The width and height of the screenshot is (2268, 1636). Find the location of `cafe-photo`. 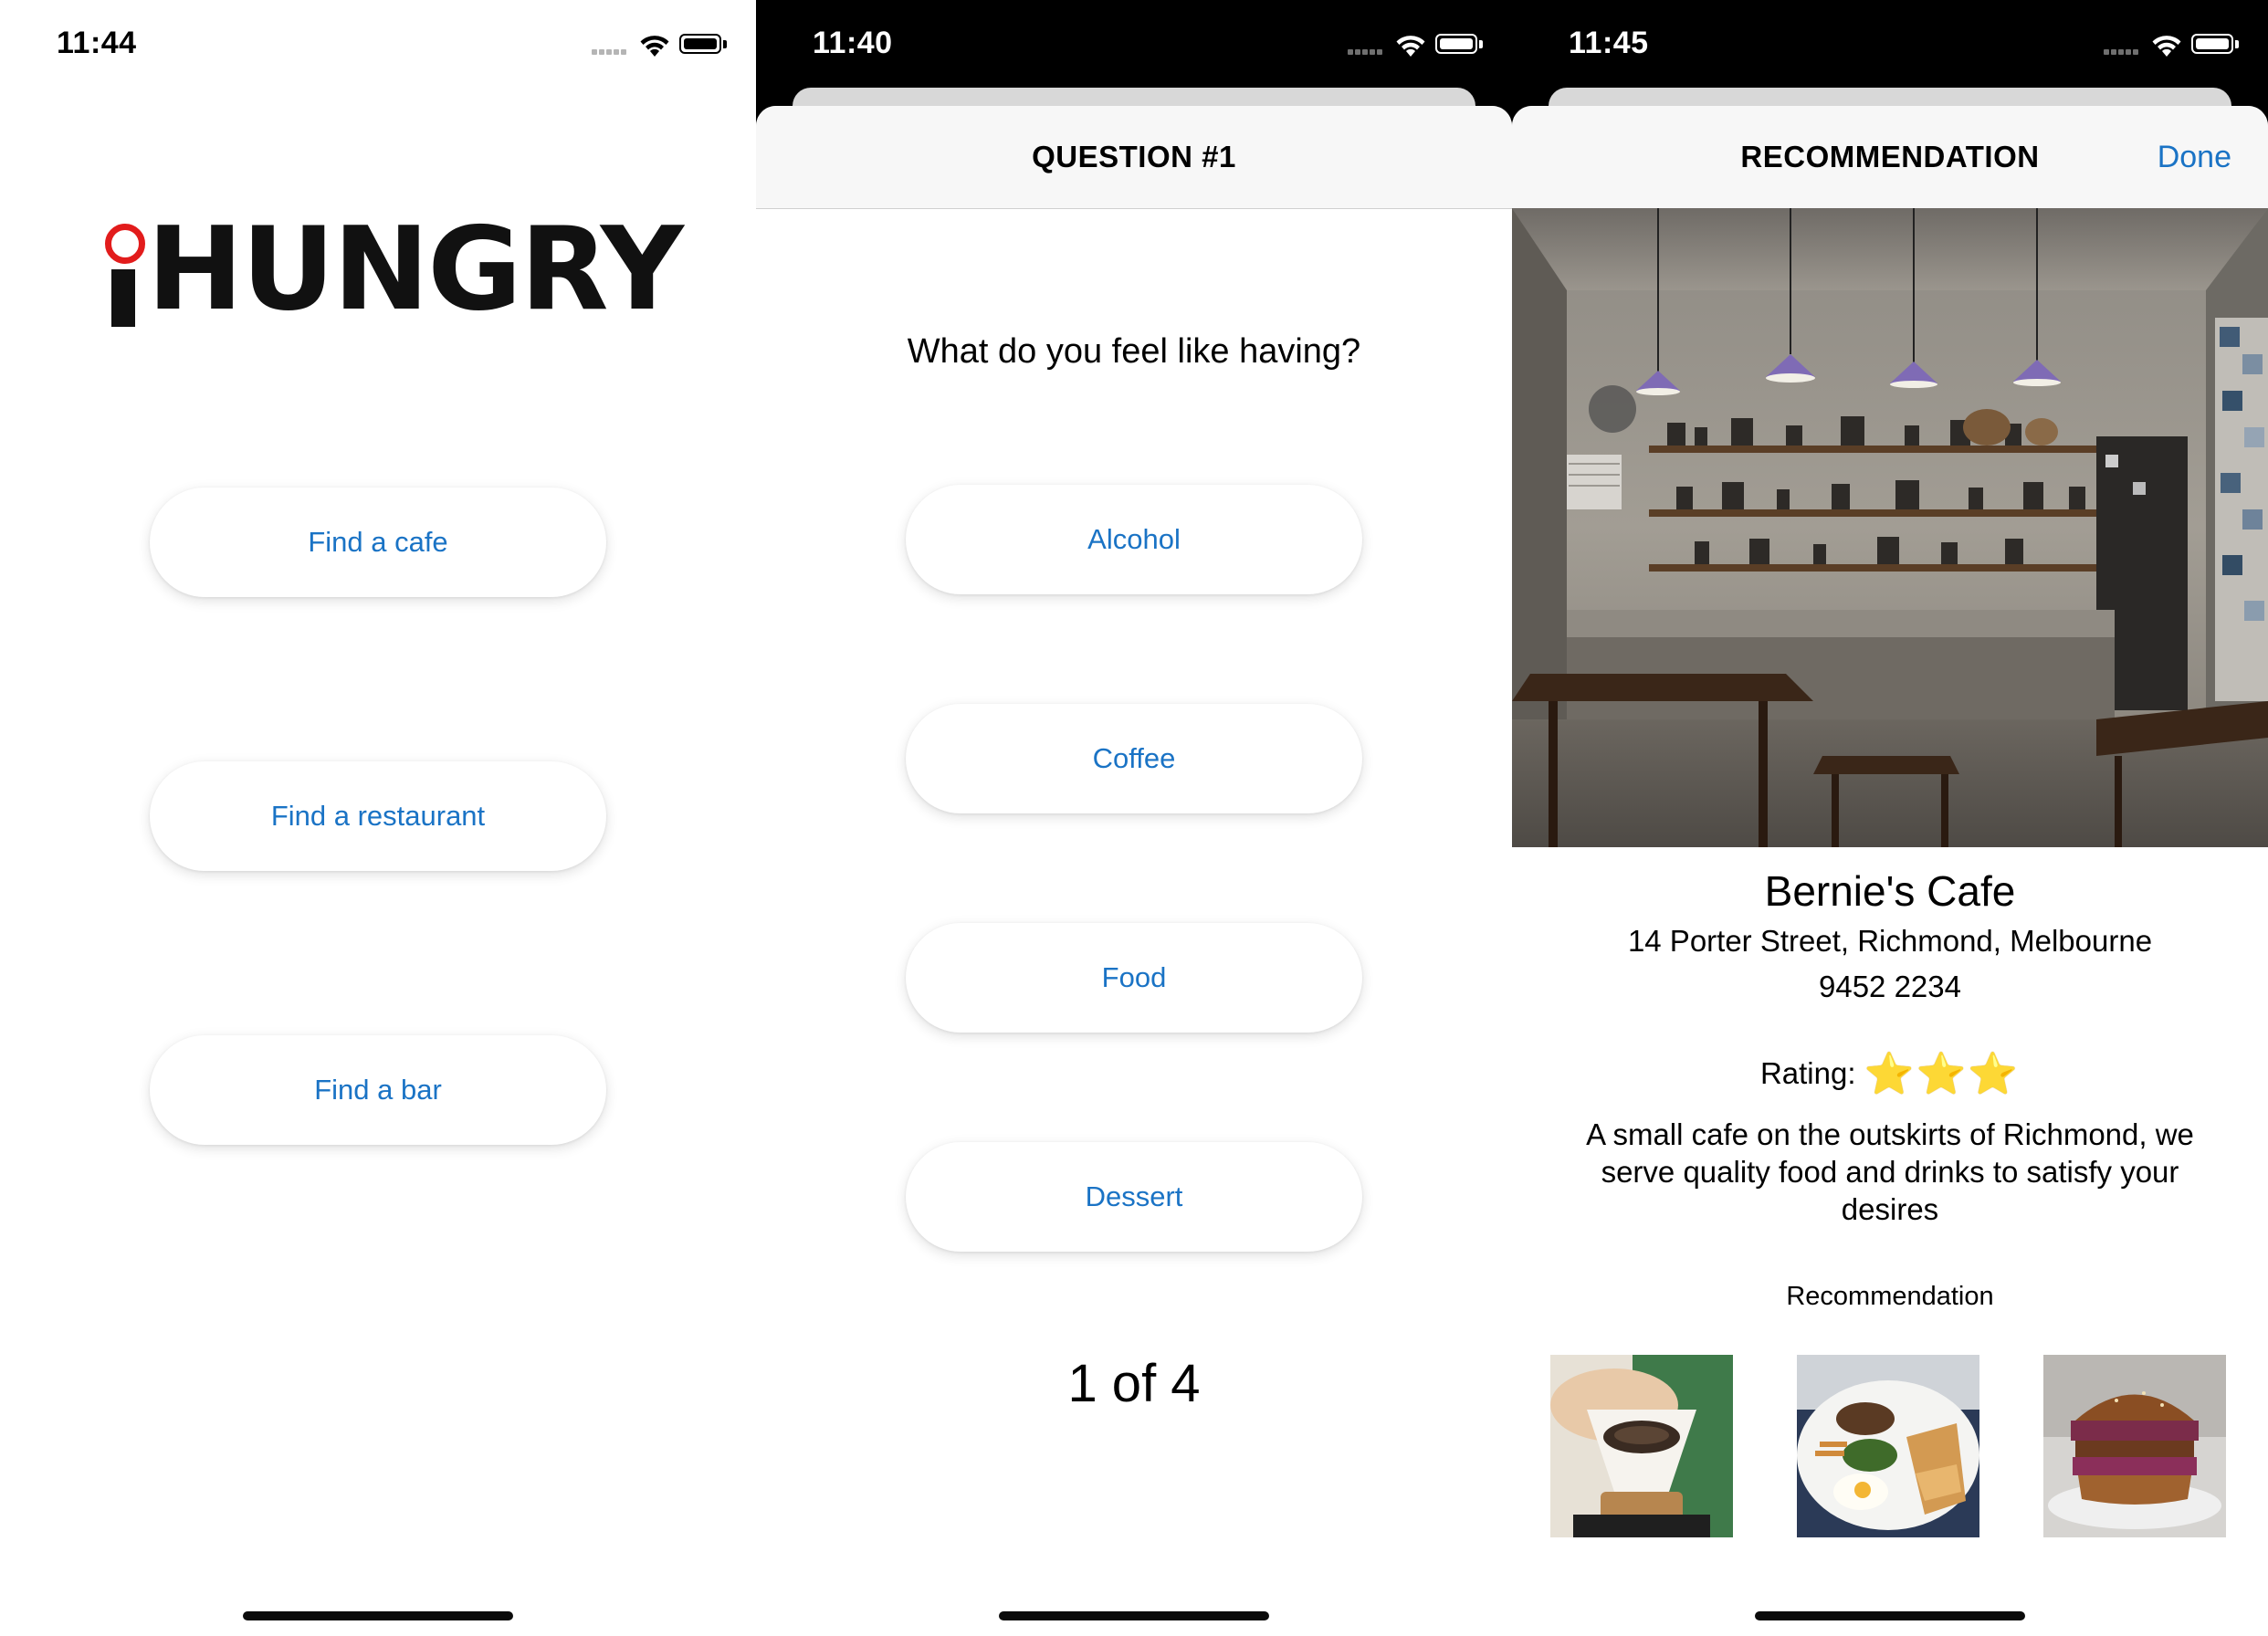

cafe-photo is located at coordinates (1890, 527).